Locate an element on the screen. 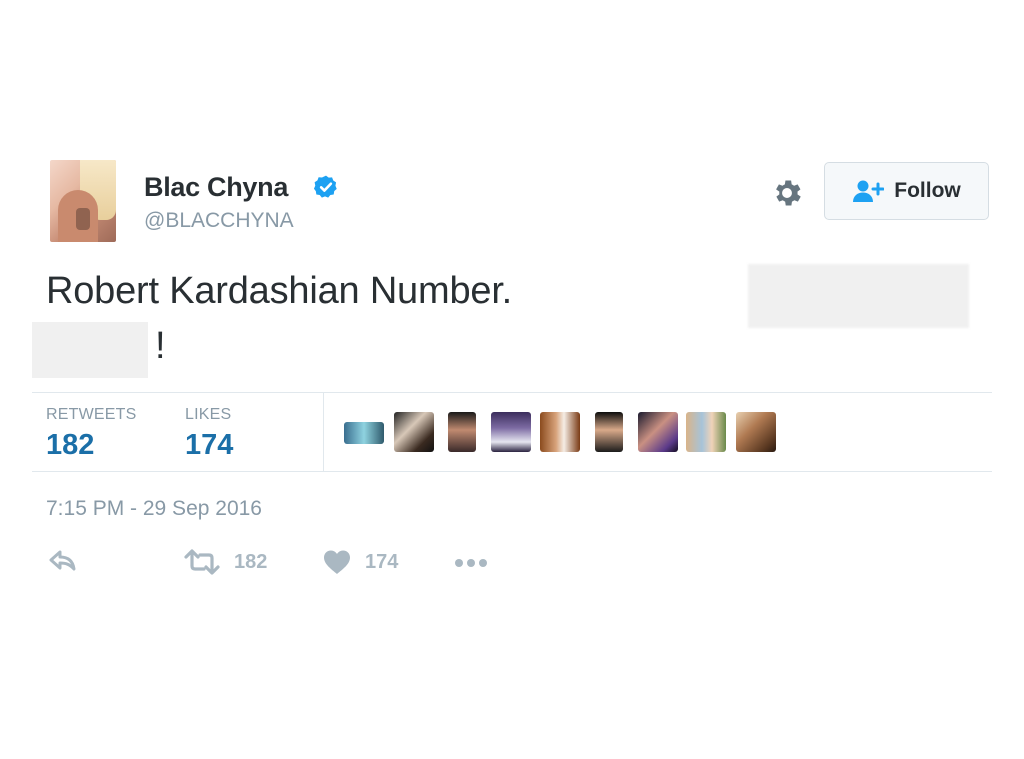 The width and height of the screenshot is (1024, 759). like-count: 174 is located at coordinates (382, 561).